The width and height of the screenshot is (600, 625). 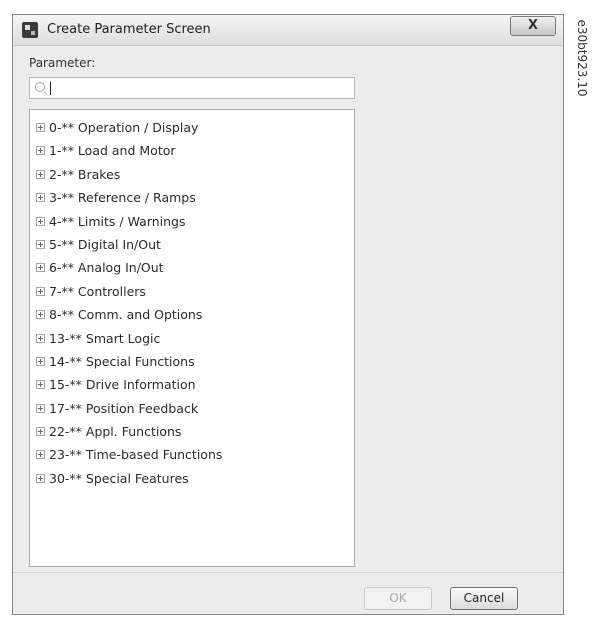 I want to click on tree-item: 15-** Drive Information, so click(x=192, y=384).